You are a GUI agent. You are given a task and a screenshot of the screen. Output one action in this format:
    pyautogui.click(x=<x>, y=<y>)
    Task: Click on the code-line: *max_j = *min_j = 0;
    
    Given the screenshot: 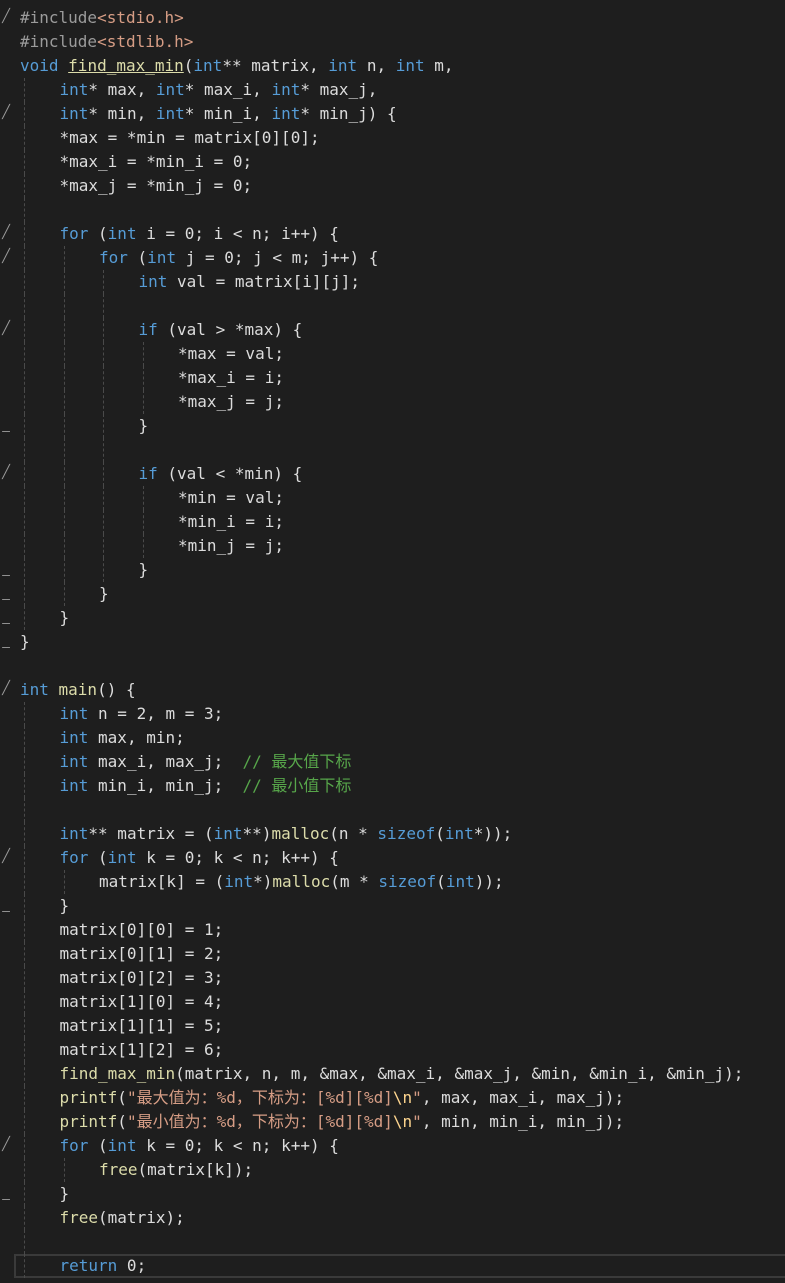 What is the action you would take?
    pyautogui.click(x=392, y=186)
    